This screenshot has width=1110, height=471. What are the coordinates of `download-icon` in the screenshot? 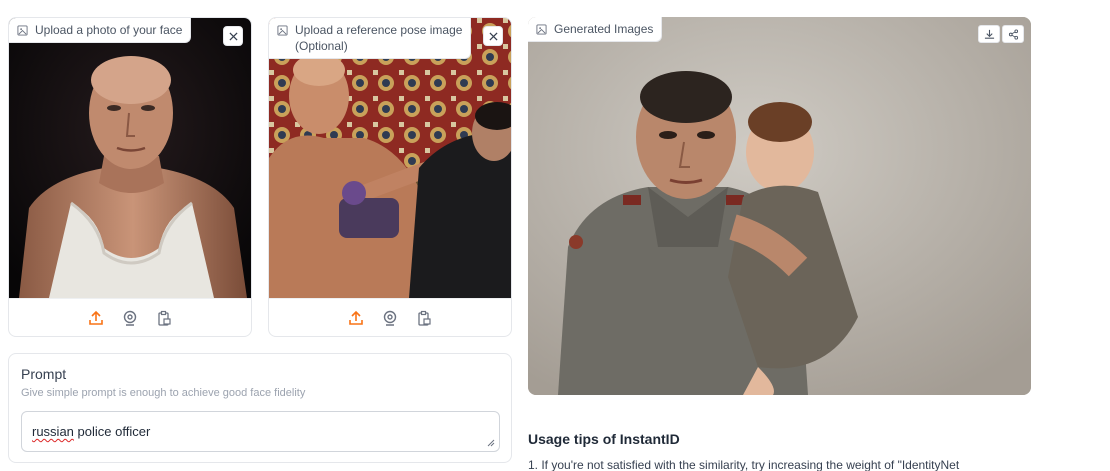 It's located at (989, 34).